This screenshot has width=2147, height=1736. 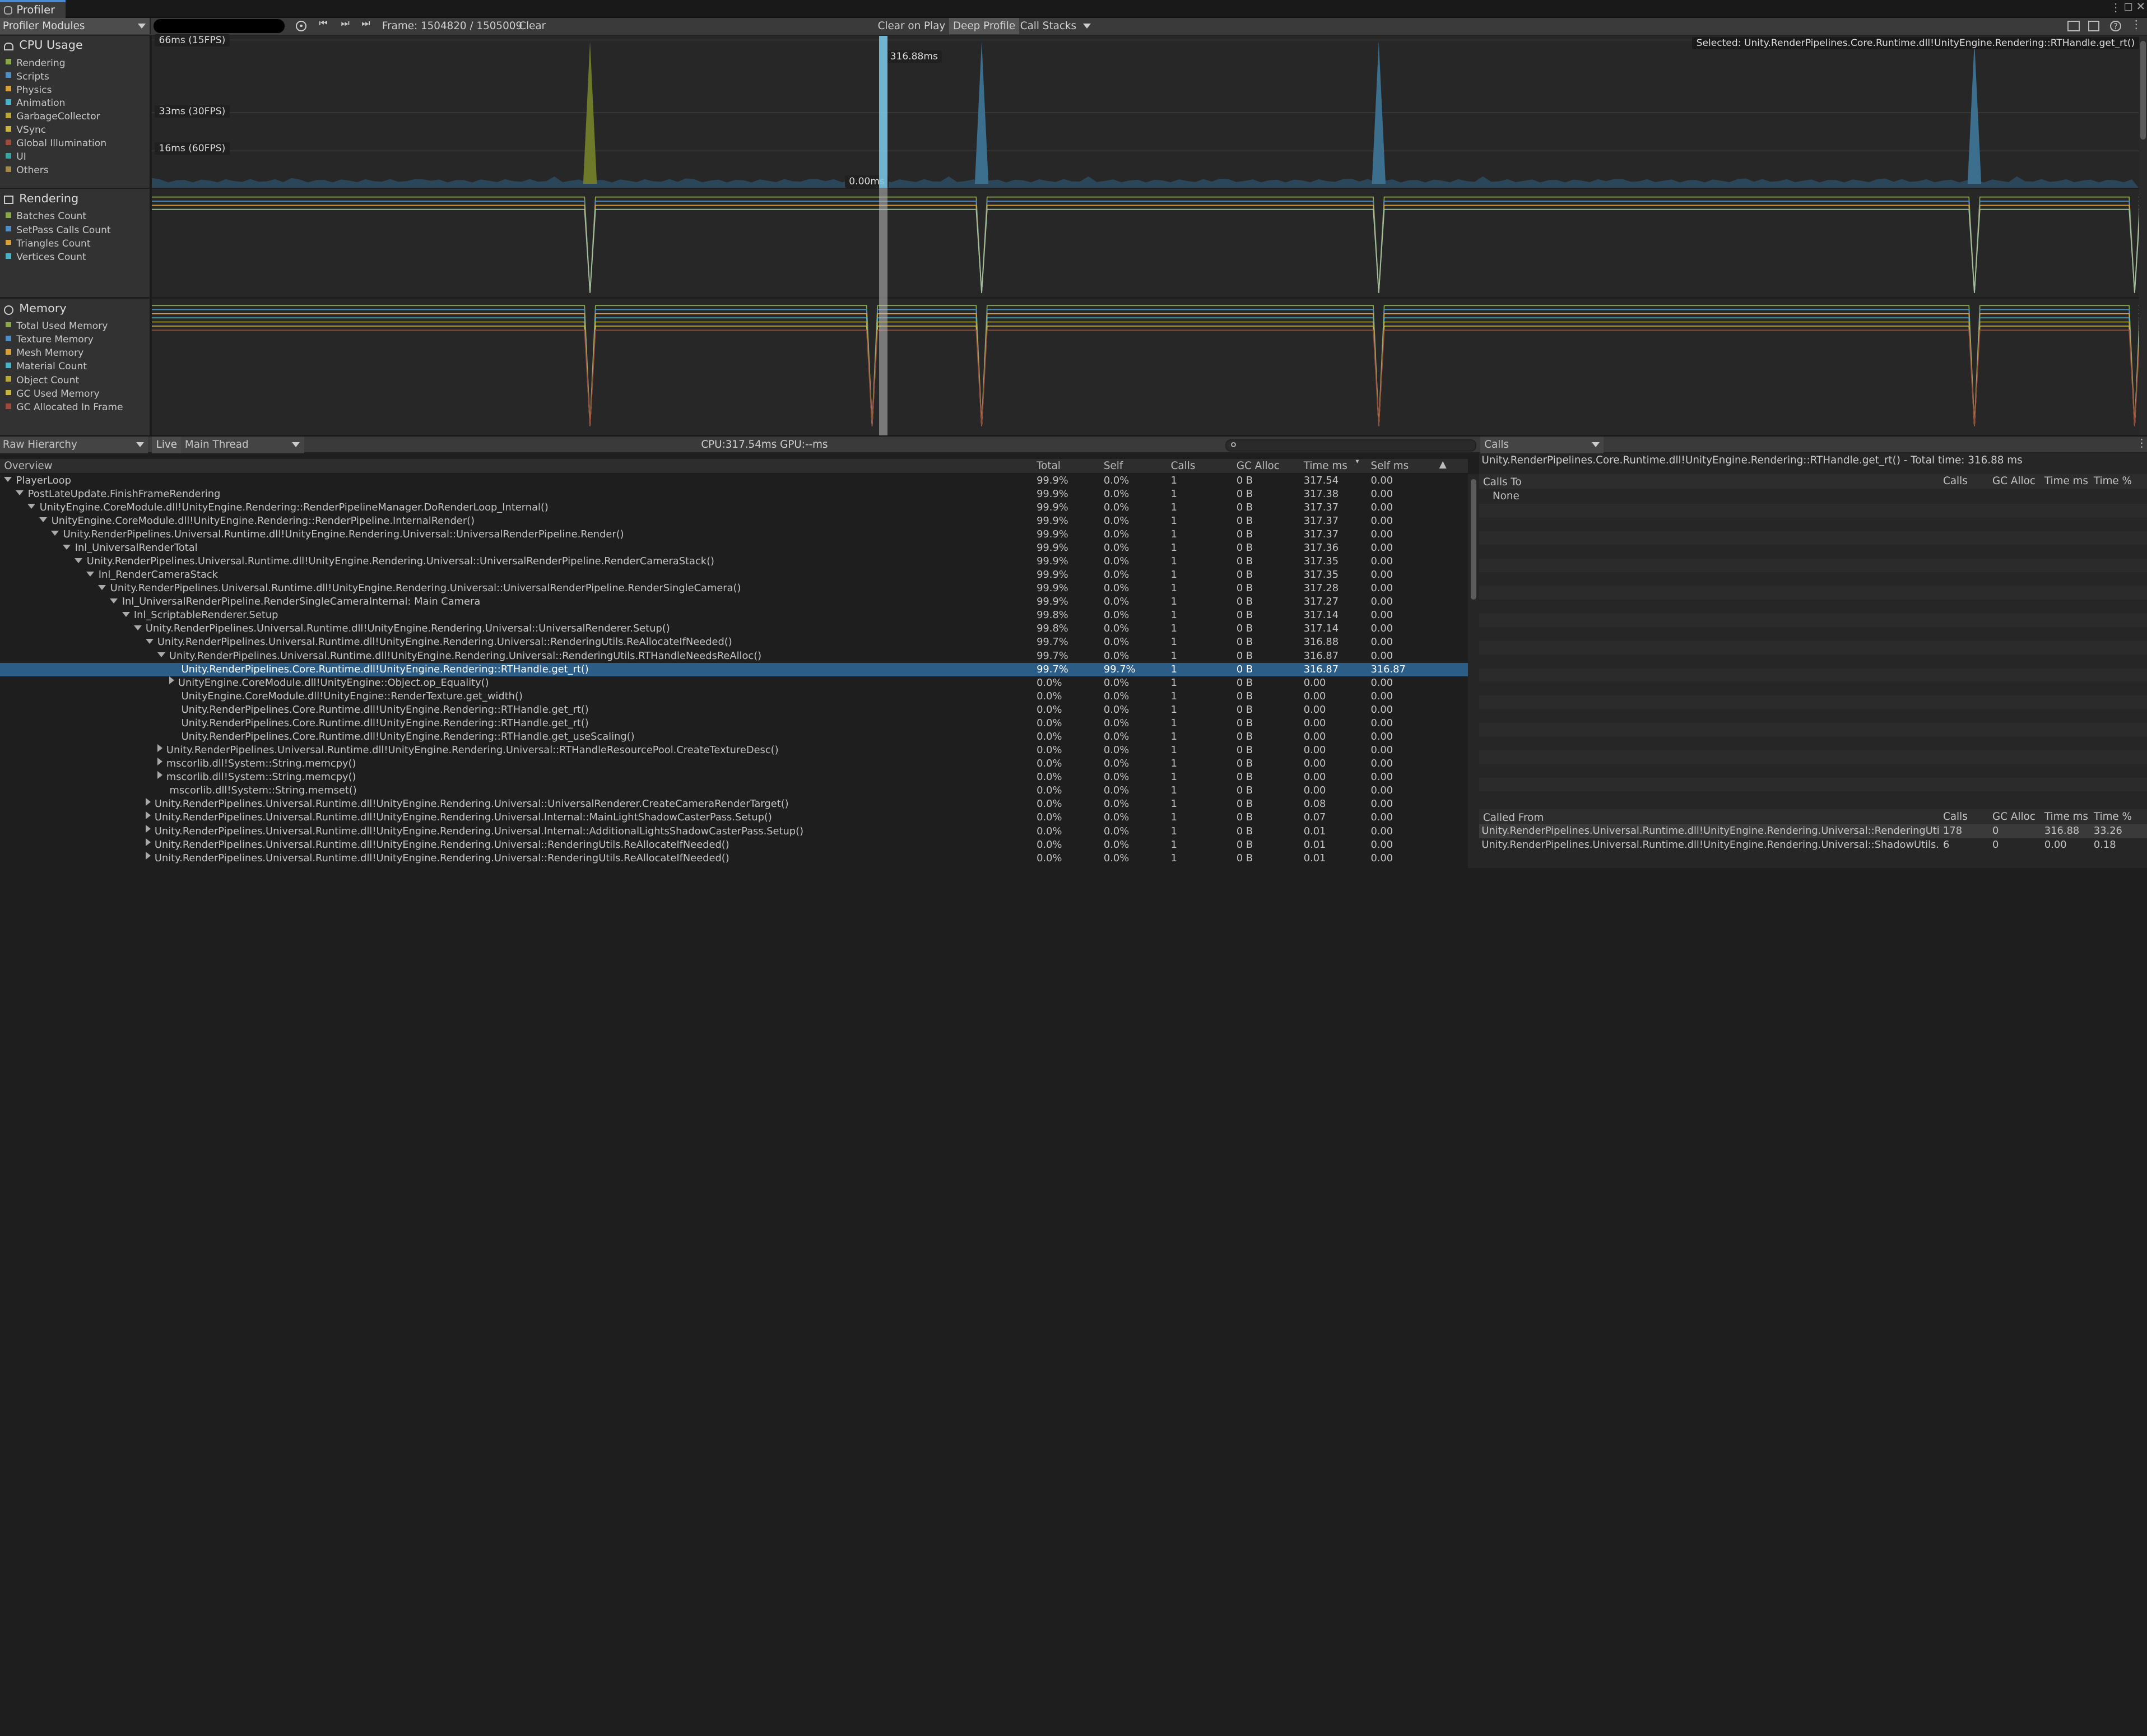 I want to click on calls-to-col-gc: GC Alloc, so click(x=2014, y=481).